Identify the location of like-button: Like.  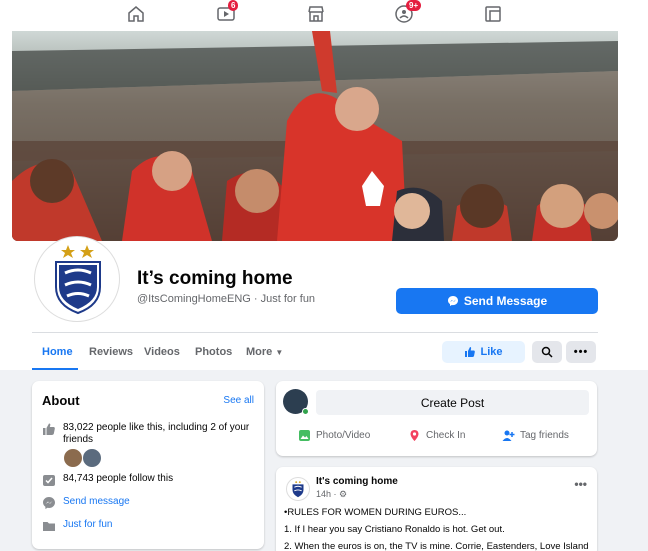
(483, 352).